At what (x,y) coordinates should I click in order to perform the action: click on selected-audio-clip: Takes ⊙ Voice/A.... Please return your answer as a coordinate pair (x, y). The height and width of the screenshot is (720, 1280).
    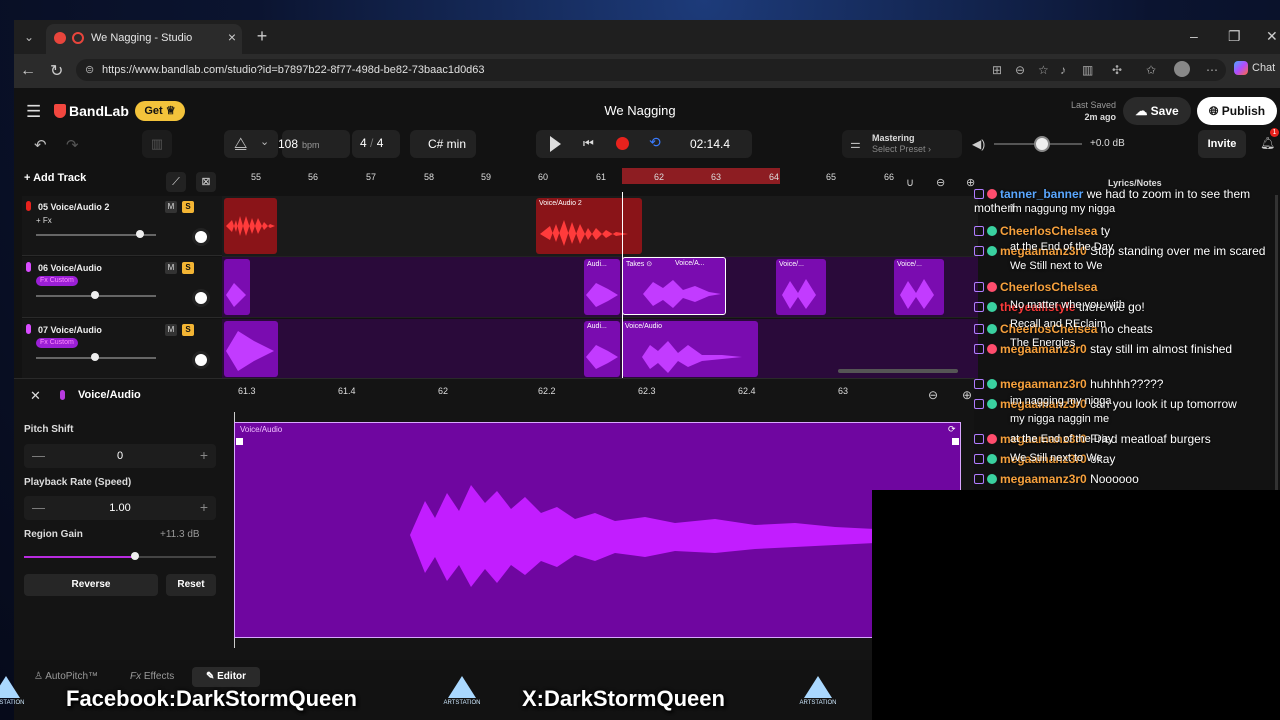
    Looking at the image, I should click on (674, 286).